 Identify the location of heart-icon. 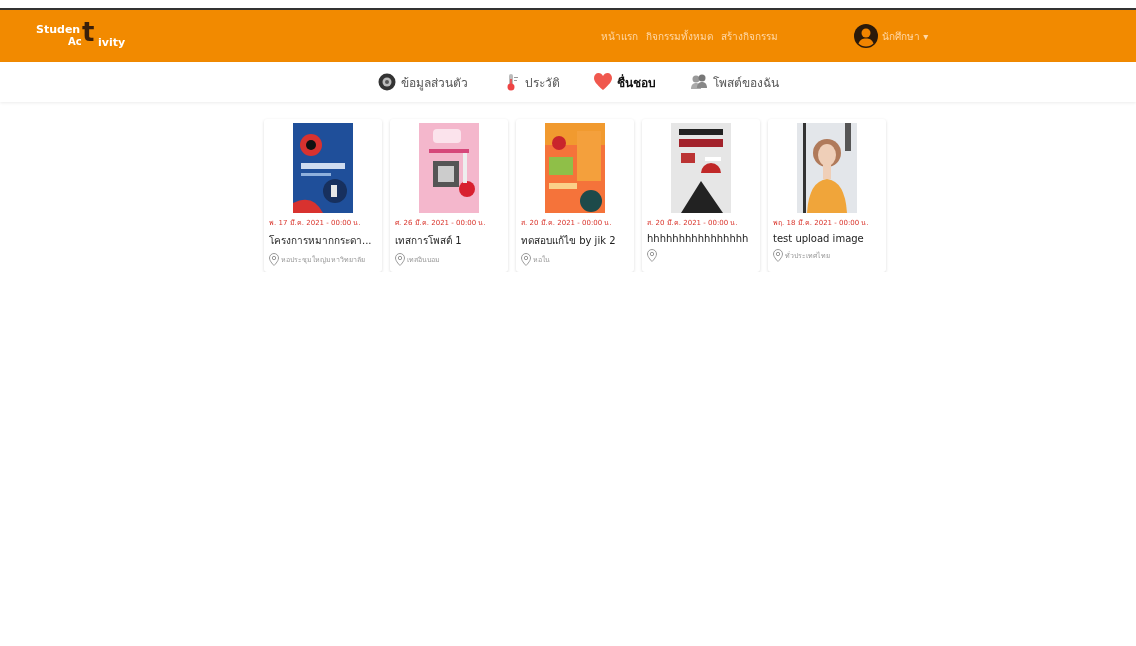
(602, 82).